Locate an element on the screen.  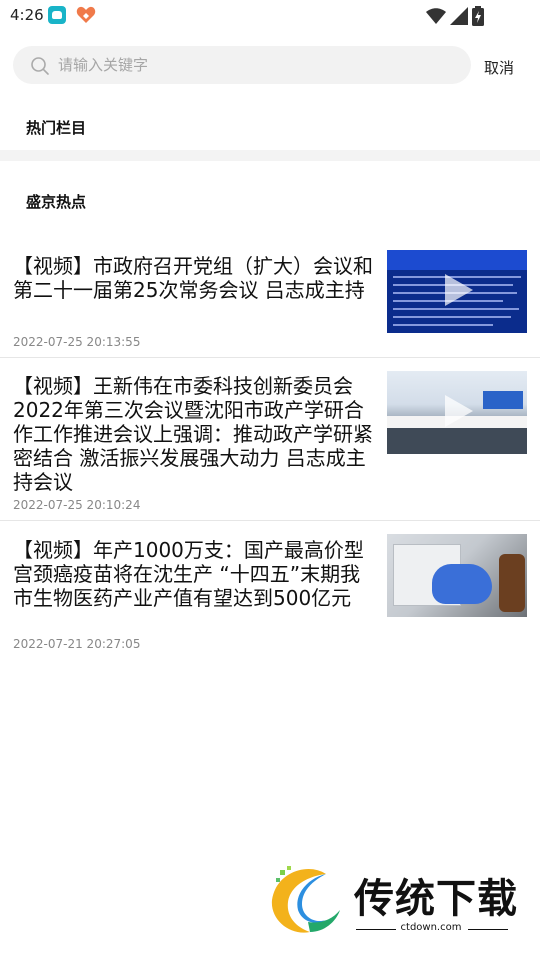
watermark-logo: 传统下载 ctdown.com is located at coordinates (398, 903).